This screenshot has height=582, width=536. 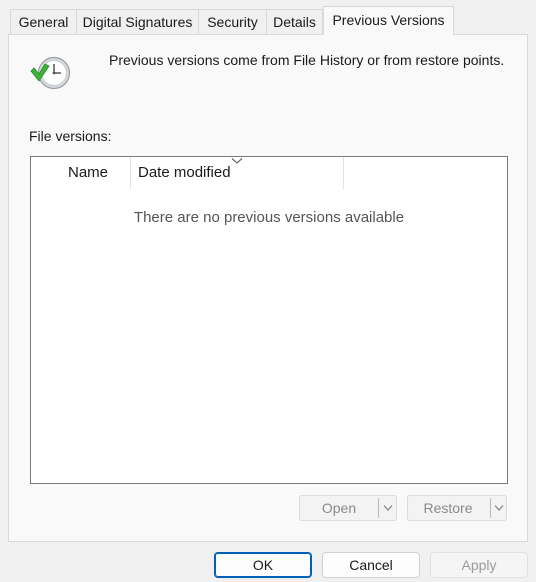 I want to click on restore-button: Restore, so click(x=457, y=508).